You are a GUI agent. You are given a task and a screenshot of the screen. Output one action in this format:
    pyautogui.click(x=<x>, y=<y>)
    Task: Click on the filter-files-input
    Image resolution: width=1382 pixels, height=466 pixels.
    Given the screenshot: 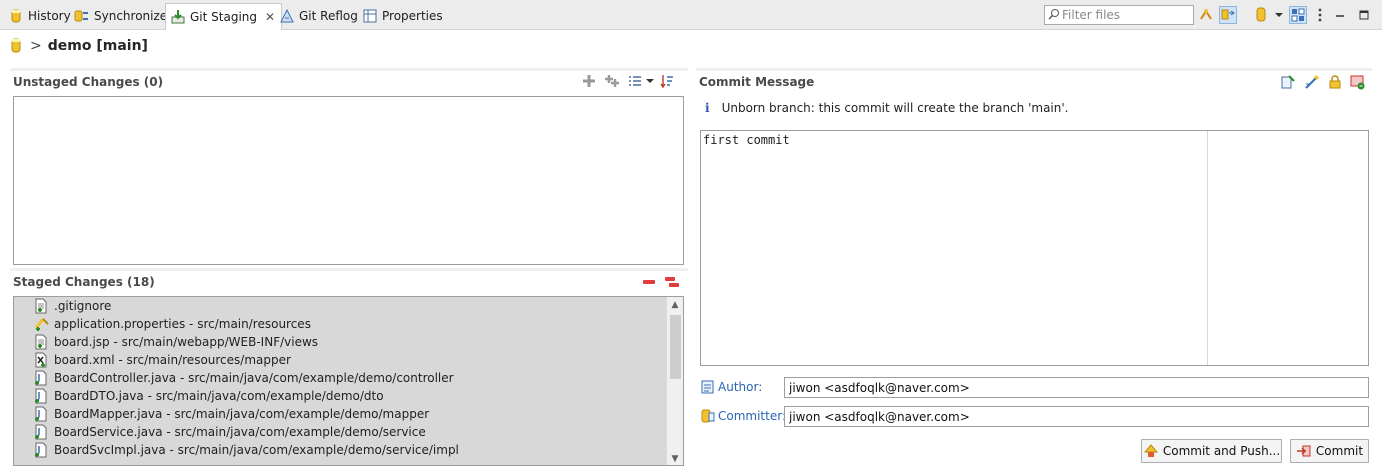 What is the action you would take?
    pyautogui.click(x=1125, y=15)
    